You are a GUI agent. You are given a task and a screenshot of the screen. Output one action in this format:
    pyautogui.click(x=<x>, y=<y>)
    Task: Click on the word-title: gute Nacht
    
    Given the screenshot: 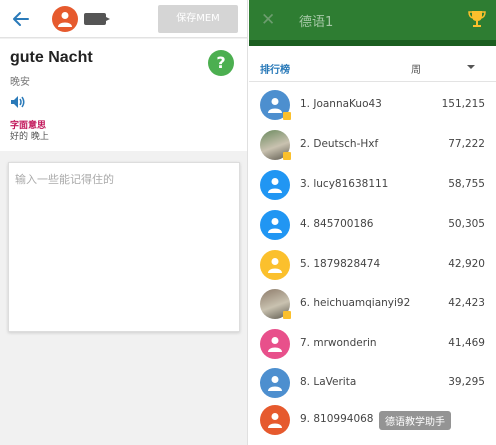 What is the action you would take?
    pyautogui.click(x=51, y=57)
    